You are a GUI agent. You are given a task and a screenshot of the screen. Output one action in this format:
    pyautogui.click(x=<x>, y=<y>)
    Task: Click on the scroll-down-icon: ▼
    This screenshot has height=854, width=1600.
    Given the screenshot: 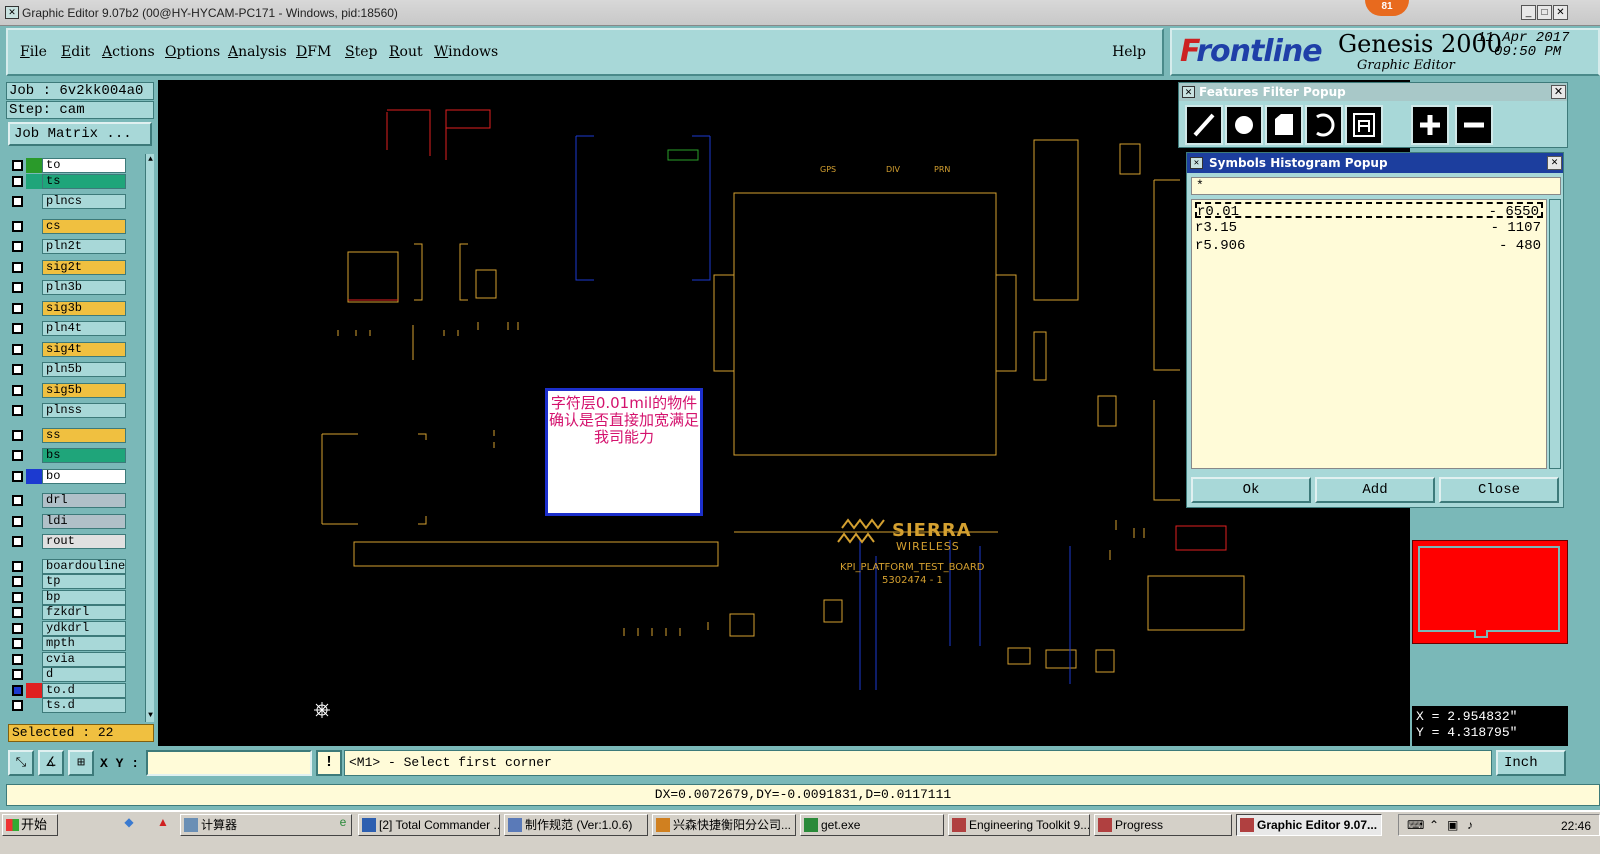 What is the action you would take?
    pyautogui.click(x=150, y=716)
    